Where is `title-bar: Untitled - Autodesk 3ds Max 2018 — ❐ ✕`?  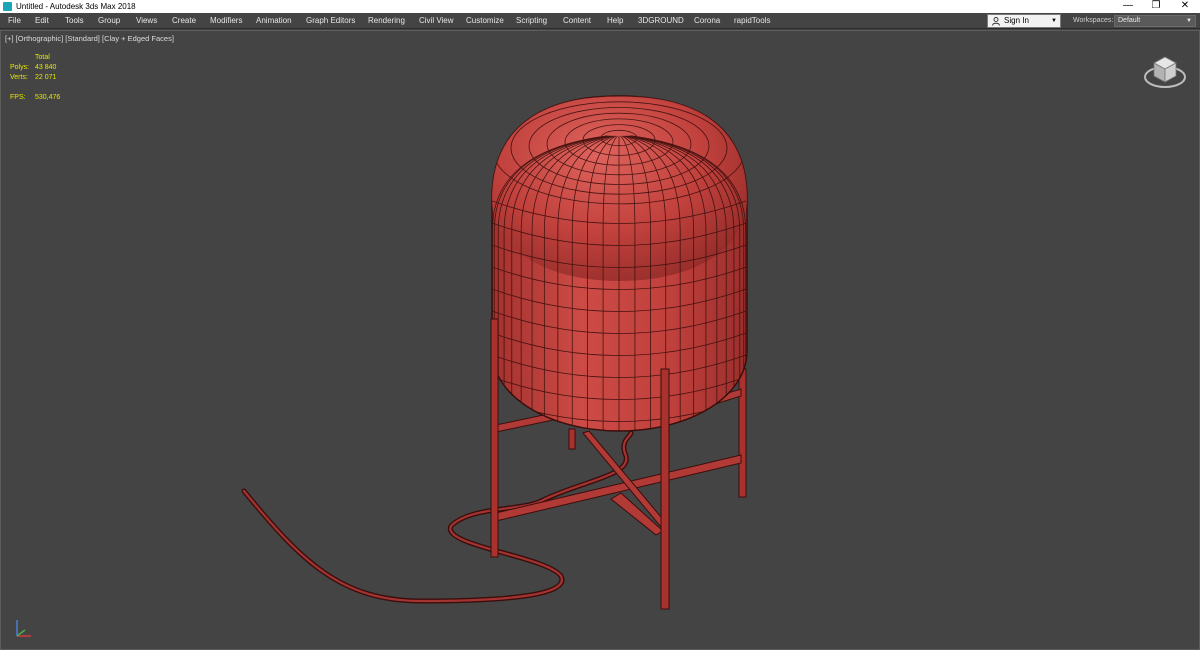 title-bar: Untitled - Autodesk 3ds Max 2018 — ❐ ✕ is located at coordinates (600, 6).